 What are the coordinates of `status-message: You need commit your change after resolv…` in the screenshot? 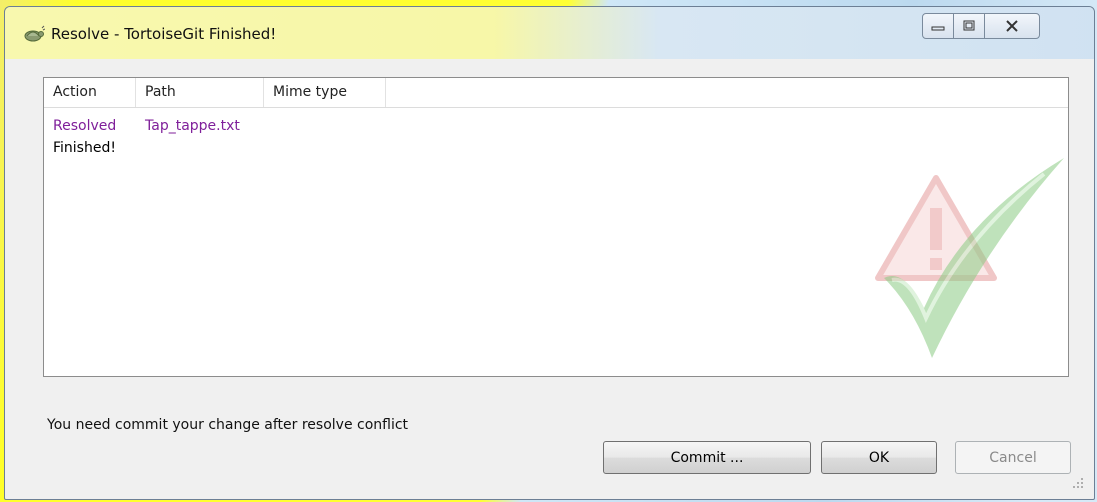 It's located at (228, 425).